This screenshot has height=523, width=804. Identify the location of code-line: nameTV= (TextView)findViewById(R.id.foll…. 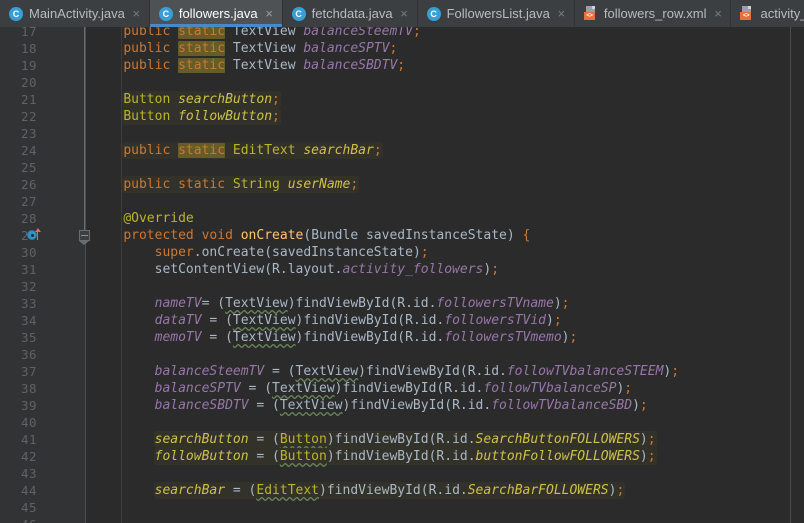
(445, 303).